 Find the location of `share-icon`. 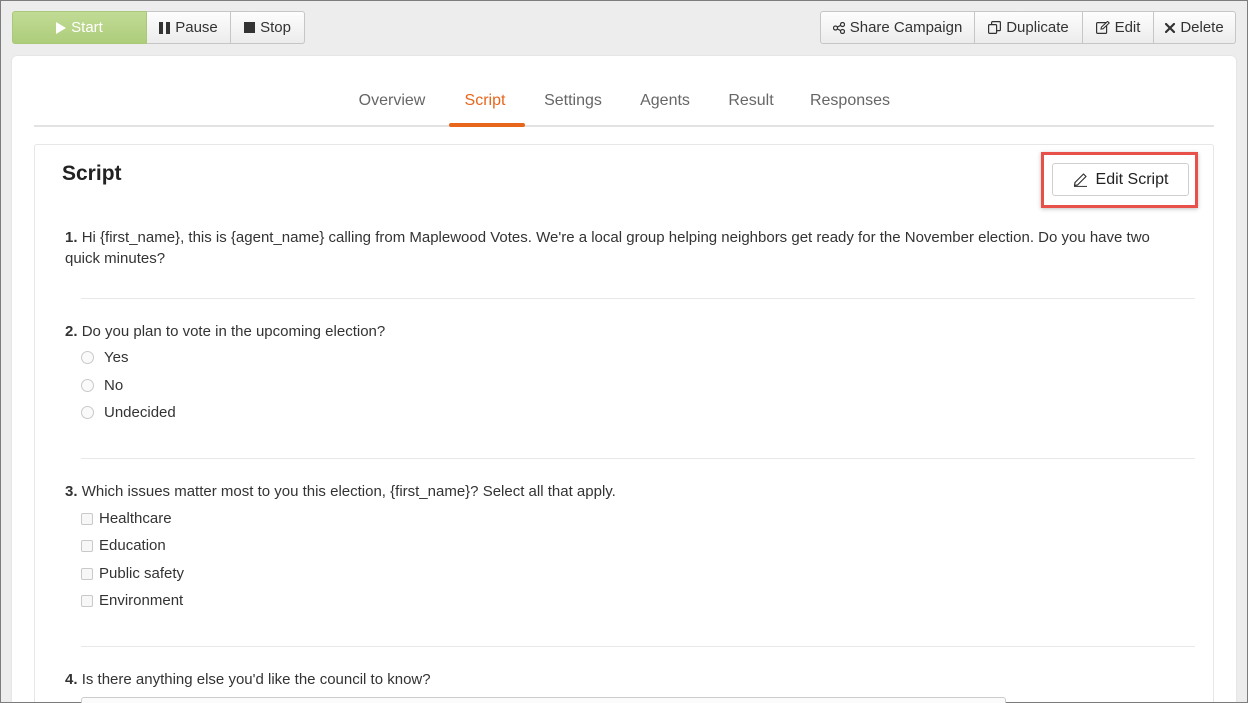

share-icon is located at coordinates (838, 27).